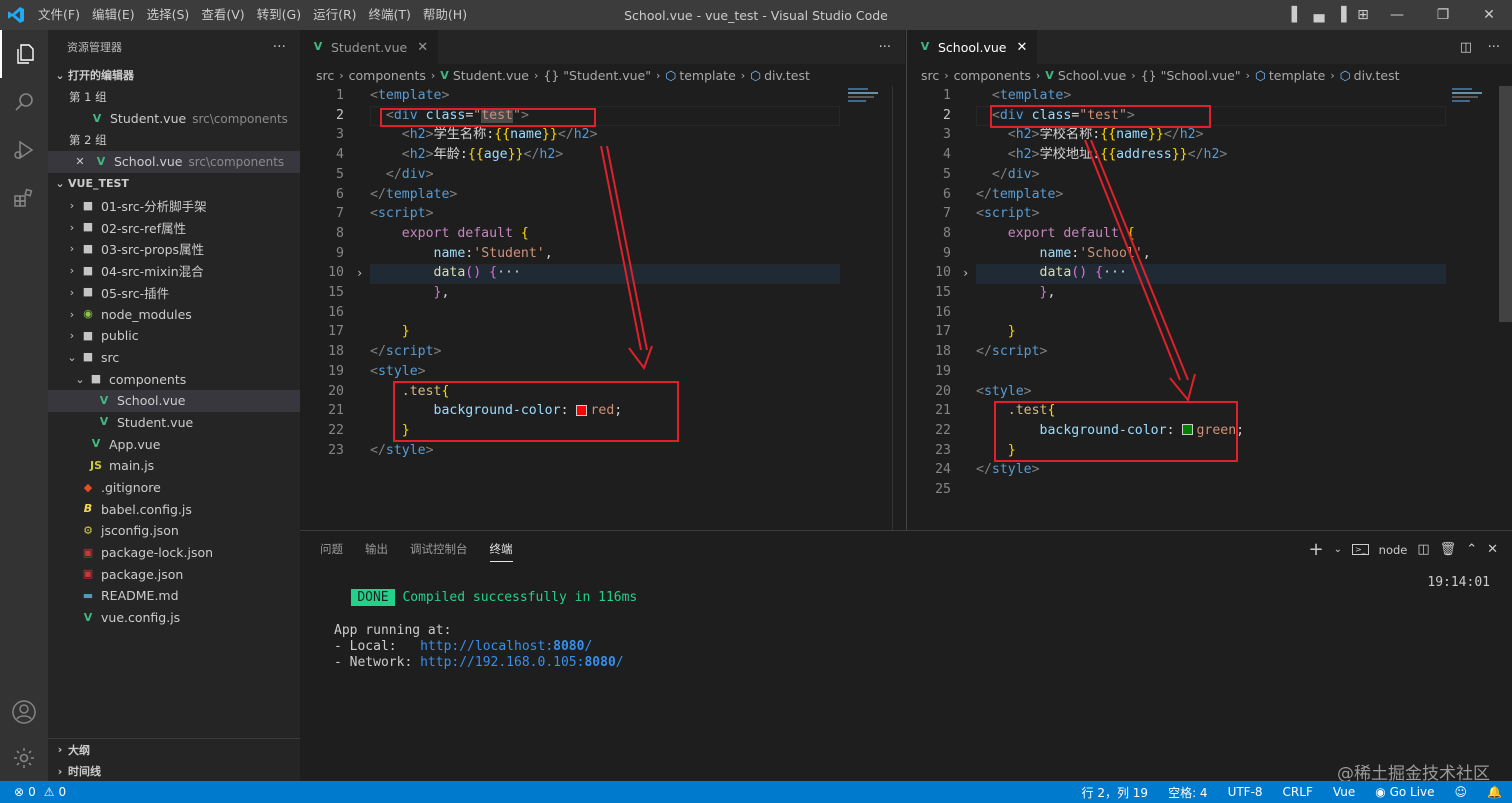 The height and width of the screenshot is (803, 1512). What do you see at coordinates (1393, 550) in the screenshot?
I see `terminal-name: node` at bounding box center [1393, 550].